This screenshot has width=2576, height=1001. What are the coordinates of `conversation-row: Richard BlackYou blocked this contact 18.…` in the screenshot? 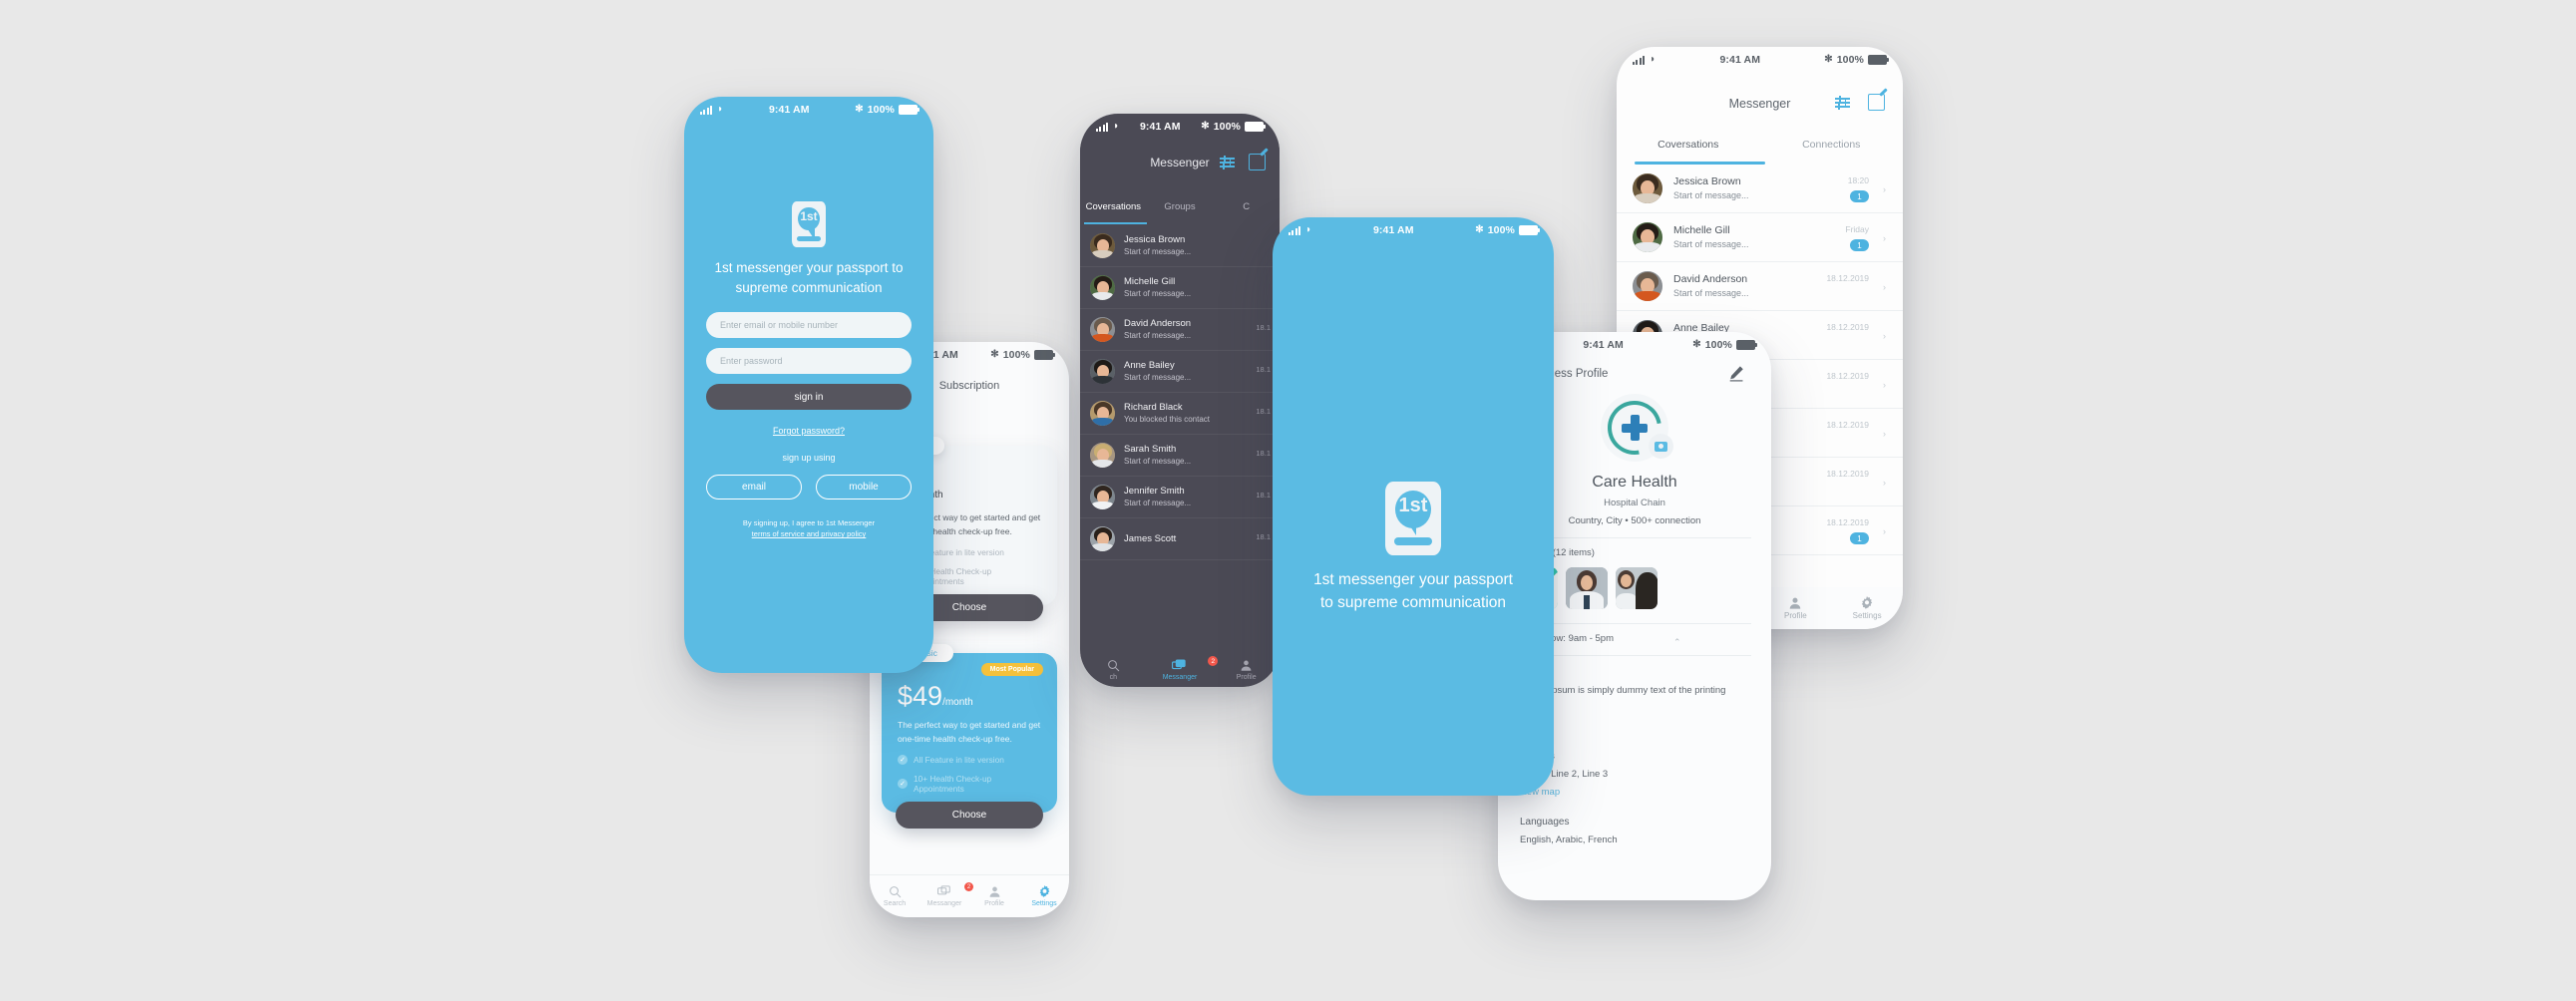 It's located at (1180, 414).